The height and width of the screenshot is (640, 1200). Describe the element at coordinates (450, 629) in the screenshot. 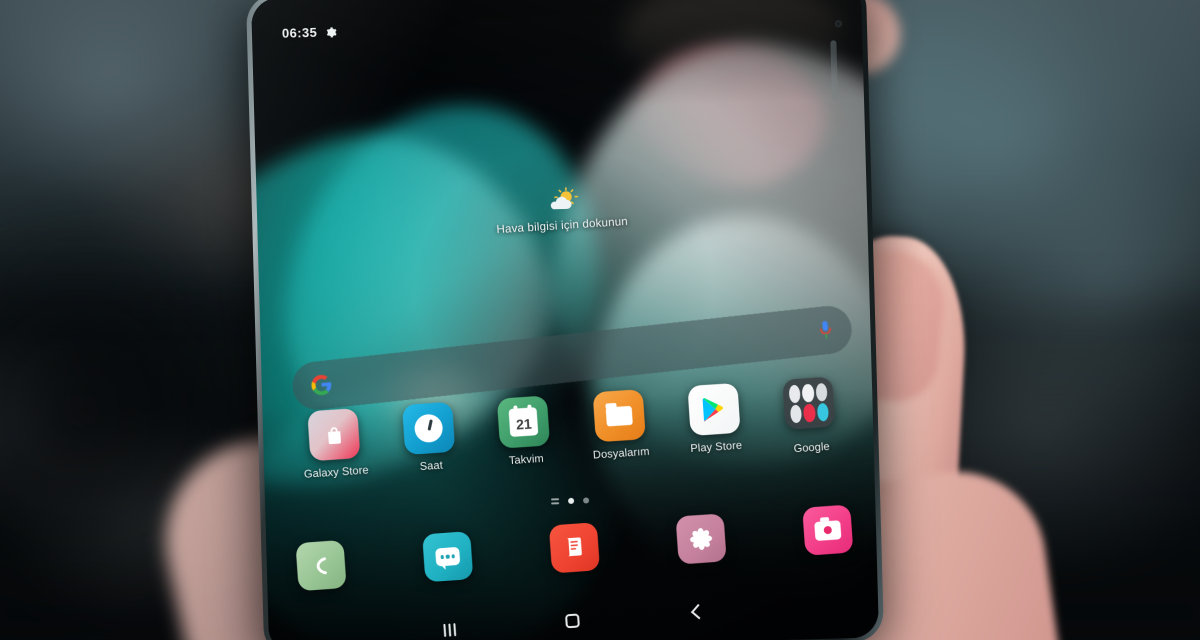

I see `recents-icon` at that location.